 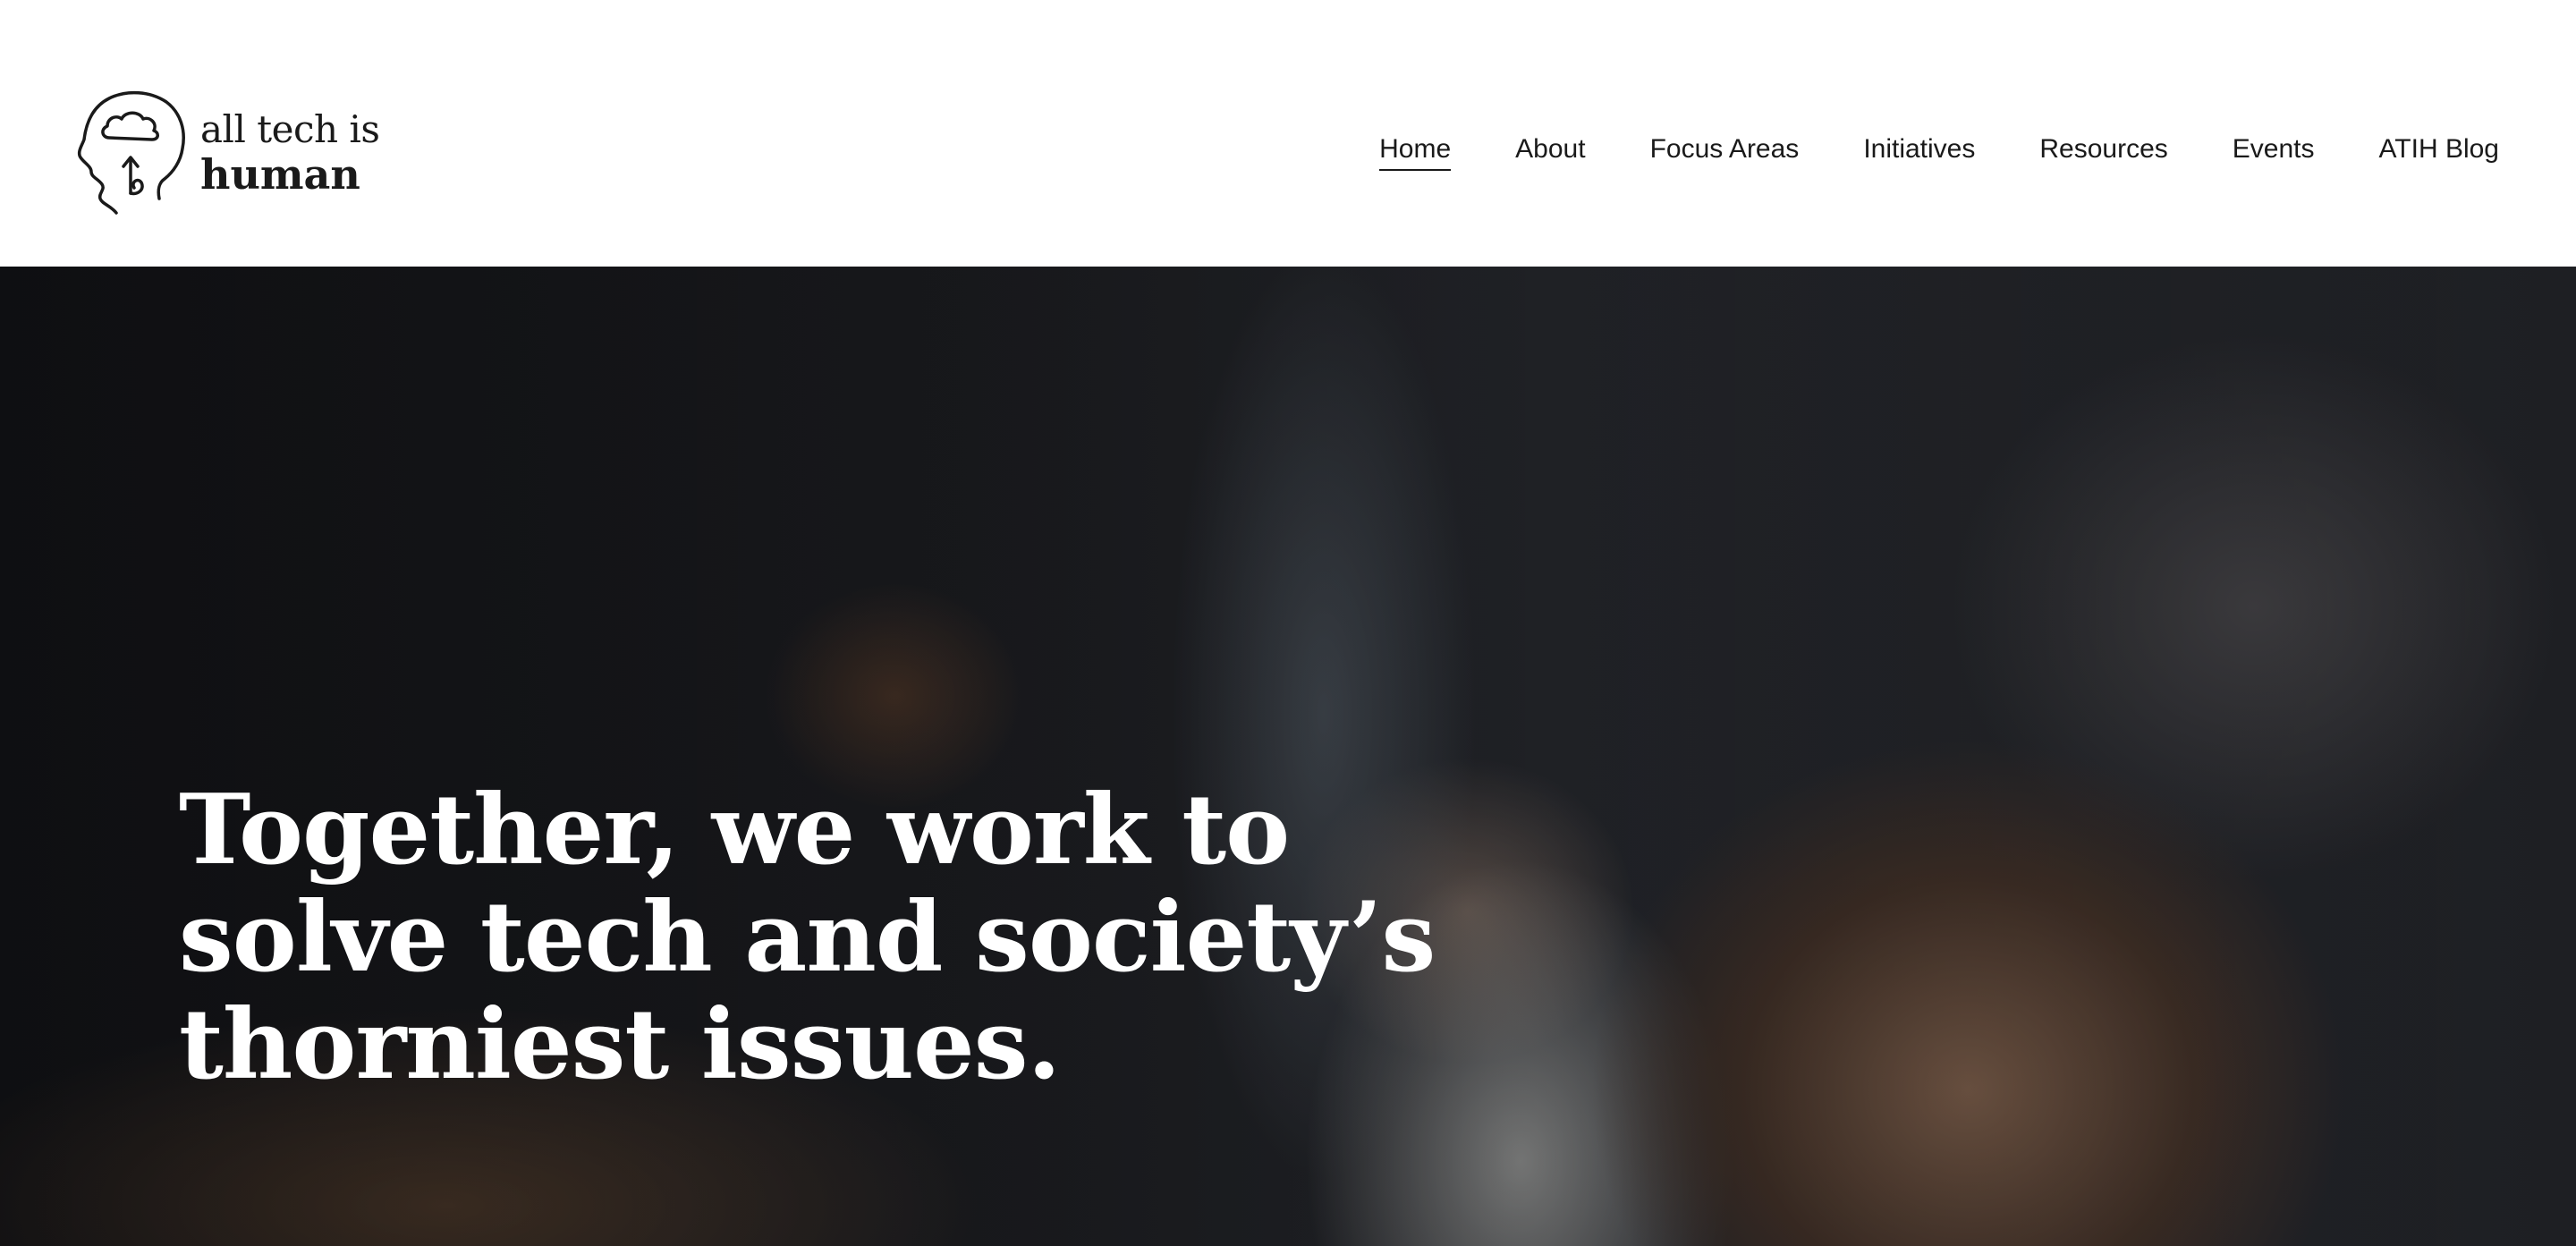 I want to click on site-logo: all tech is human, so click(x=227, y=152).